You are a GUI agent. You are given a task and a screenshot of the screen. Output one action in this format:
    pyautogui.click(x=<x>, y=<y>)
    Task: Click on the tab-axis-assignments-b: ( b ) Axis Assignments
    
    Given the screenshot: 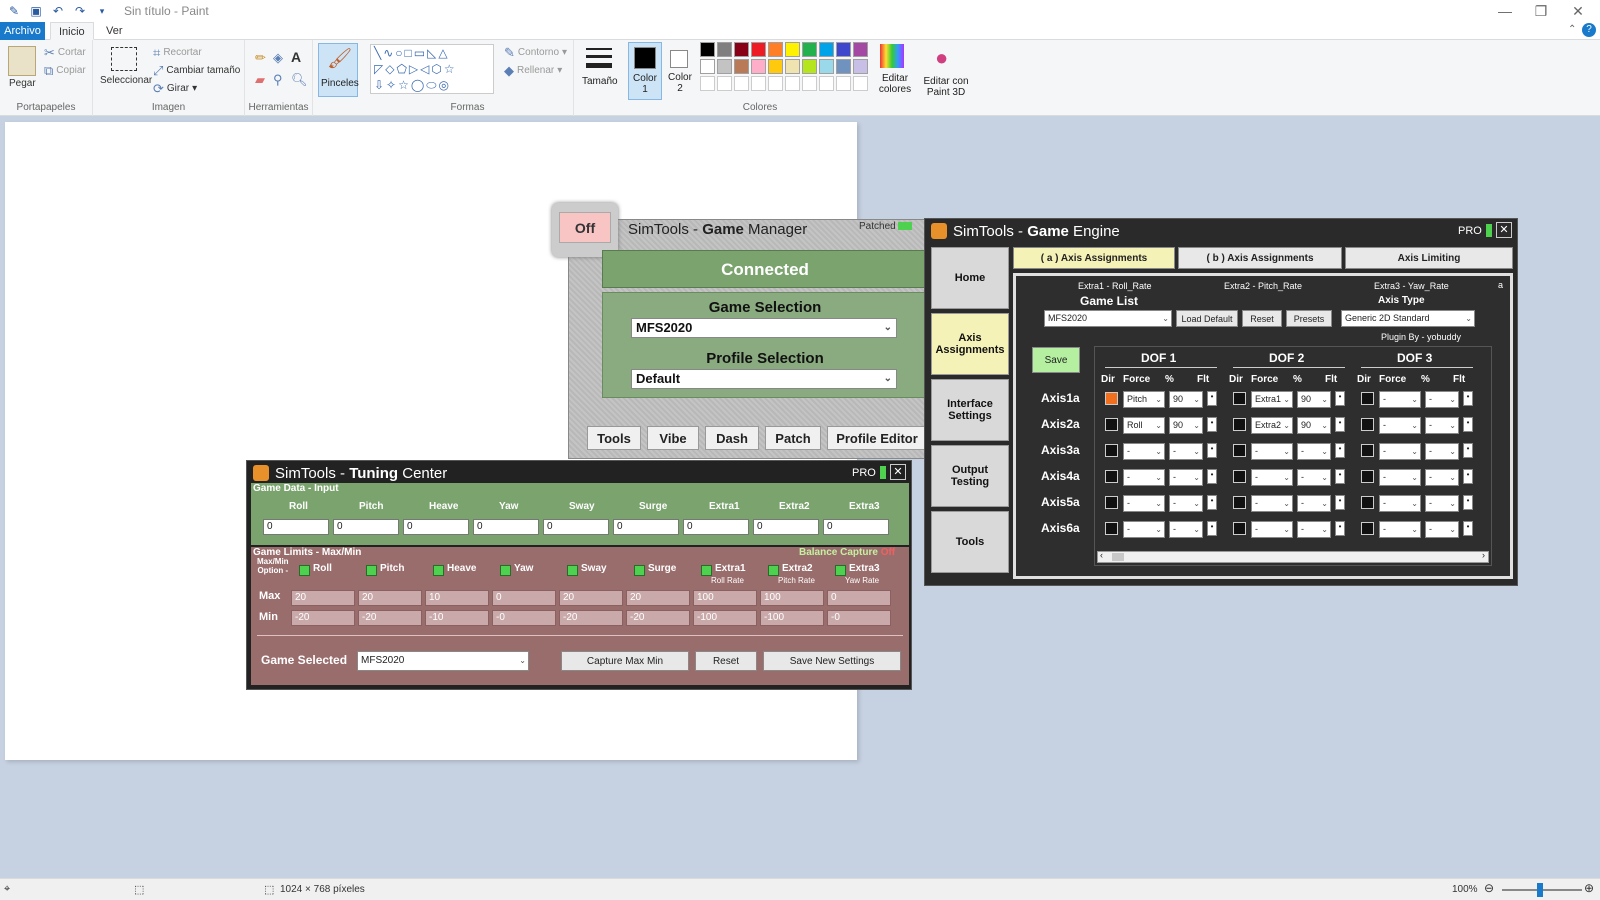 What is the action you would take?
    pyautogui.click(x=1260, y=258)
    